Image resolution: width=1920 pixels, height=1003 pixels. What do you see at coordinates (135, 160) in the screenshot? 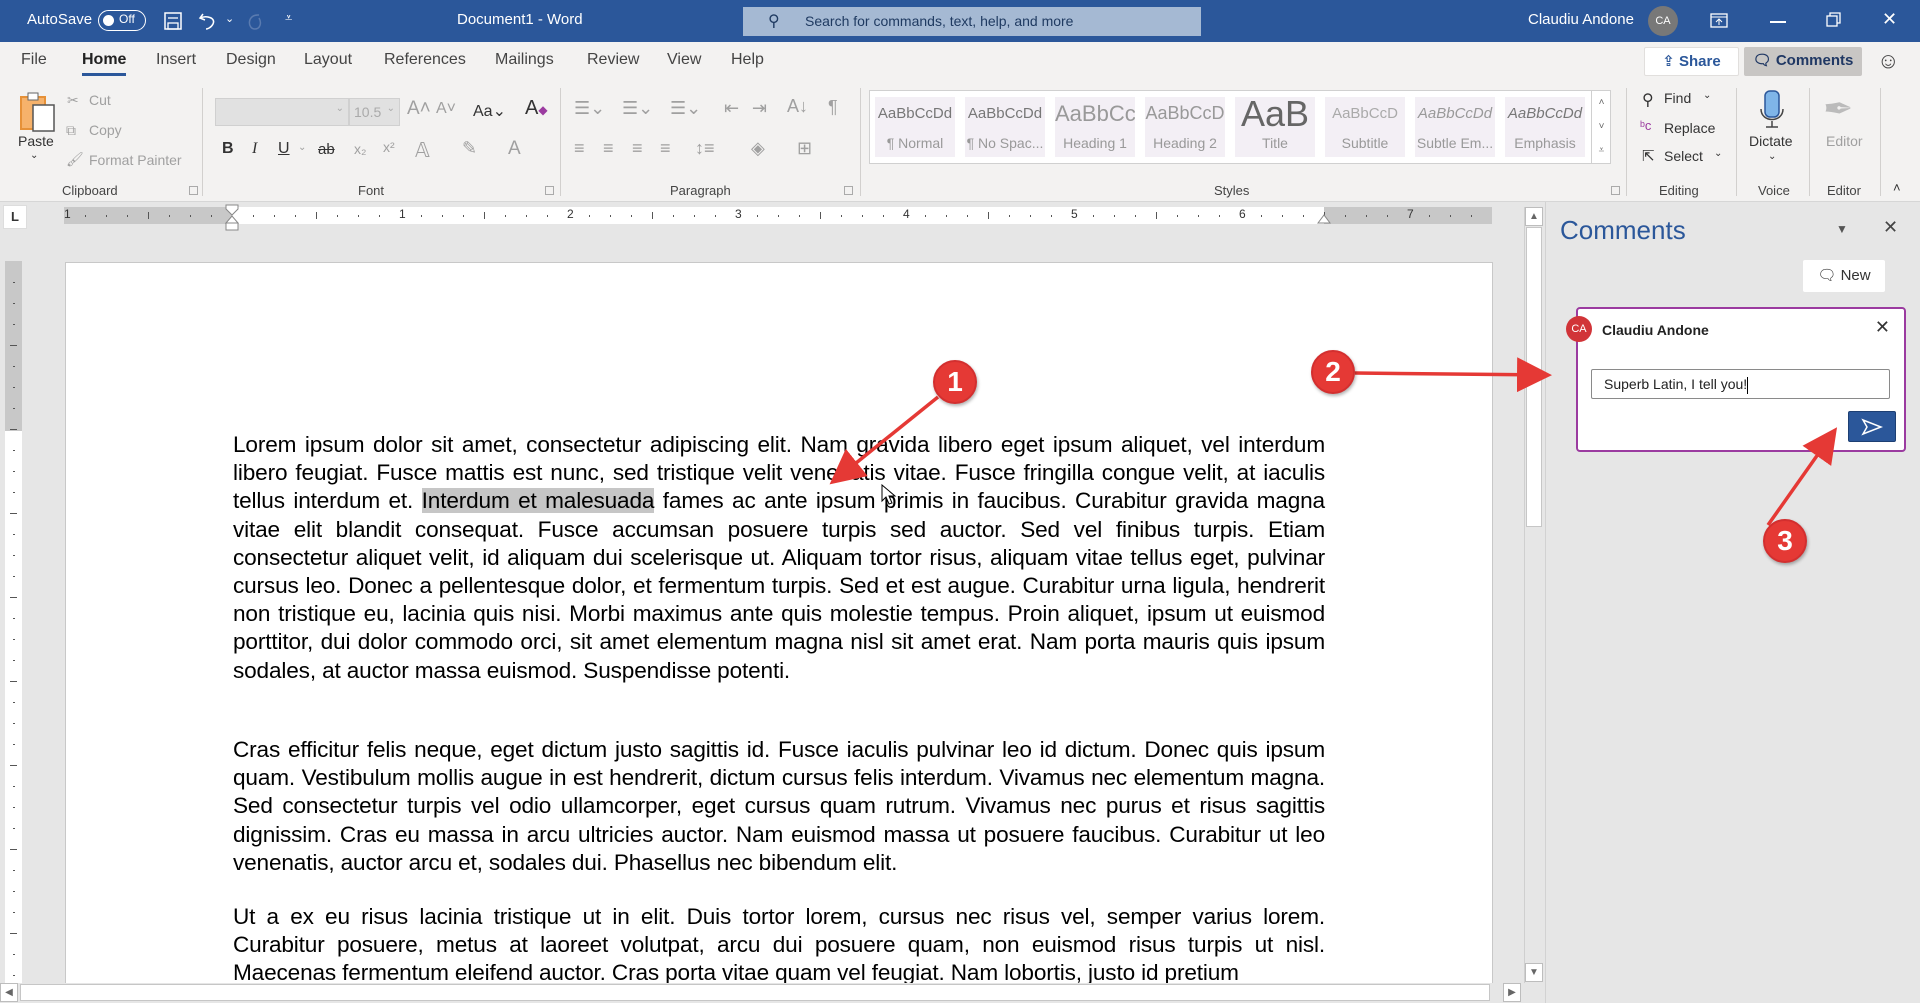
I see `format-painter-button: Format Painter` at bounding box center [135, 160].